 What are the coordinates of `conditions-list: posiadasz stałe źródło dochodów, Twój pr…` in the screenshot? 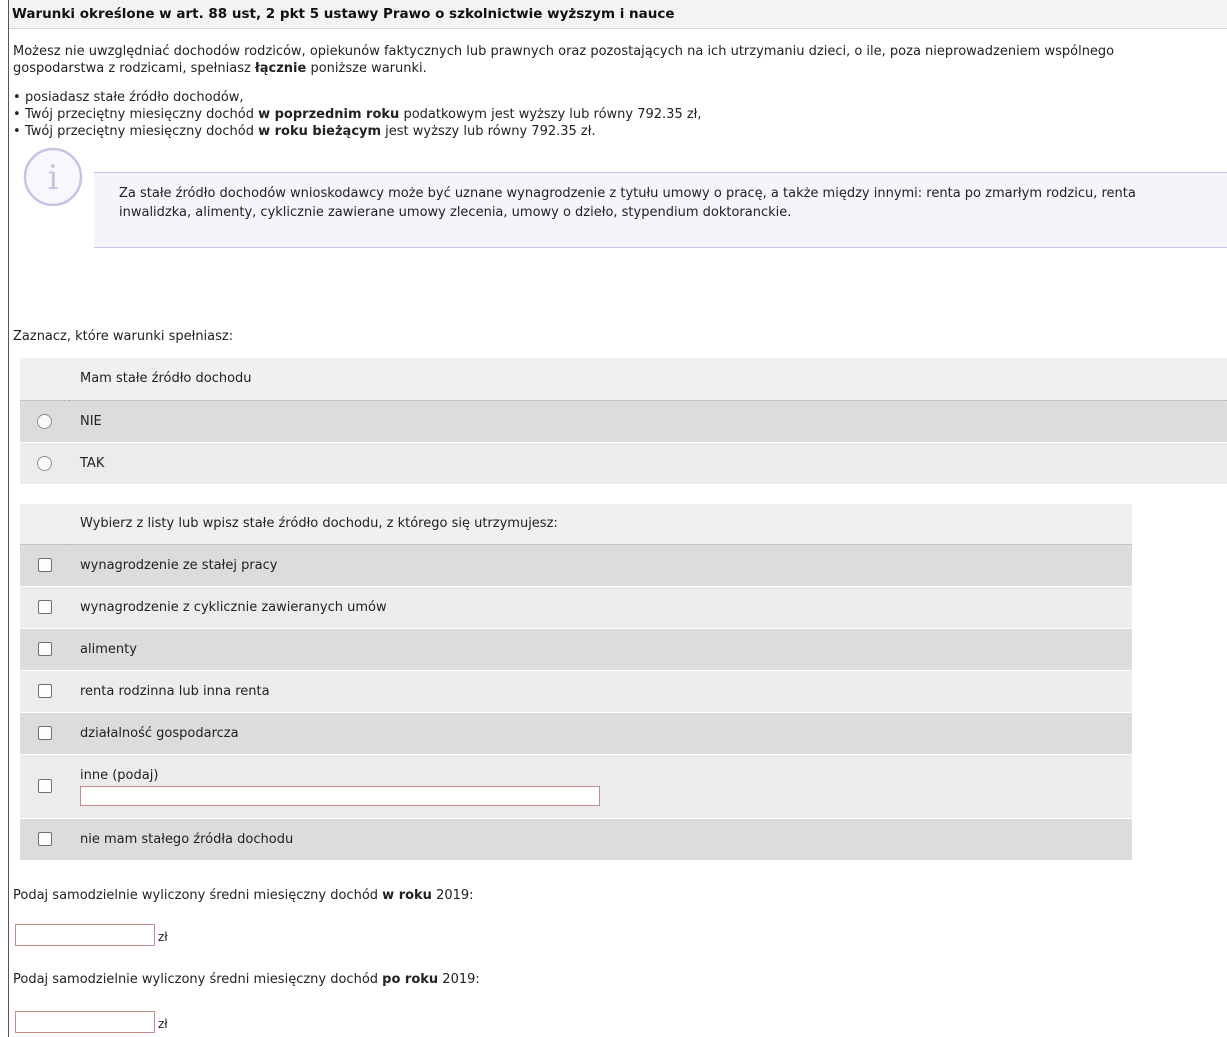 It's located at (620, 114).